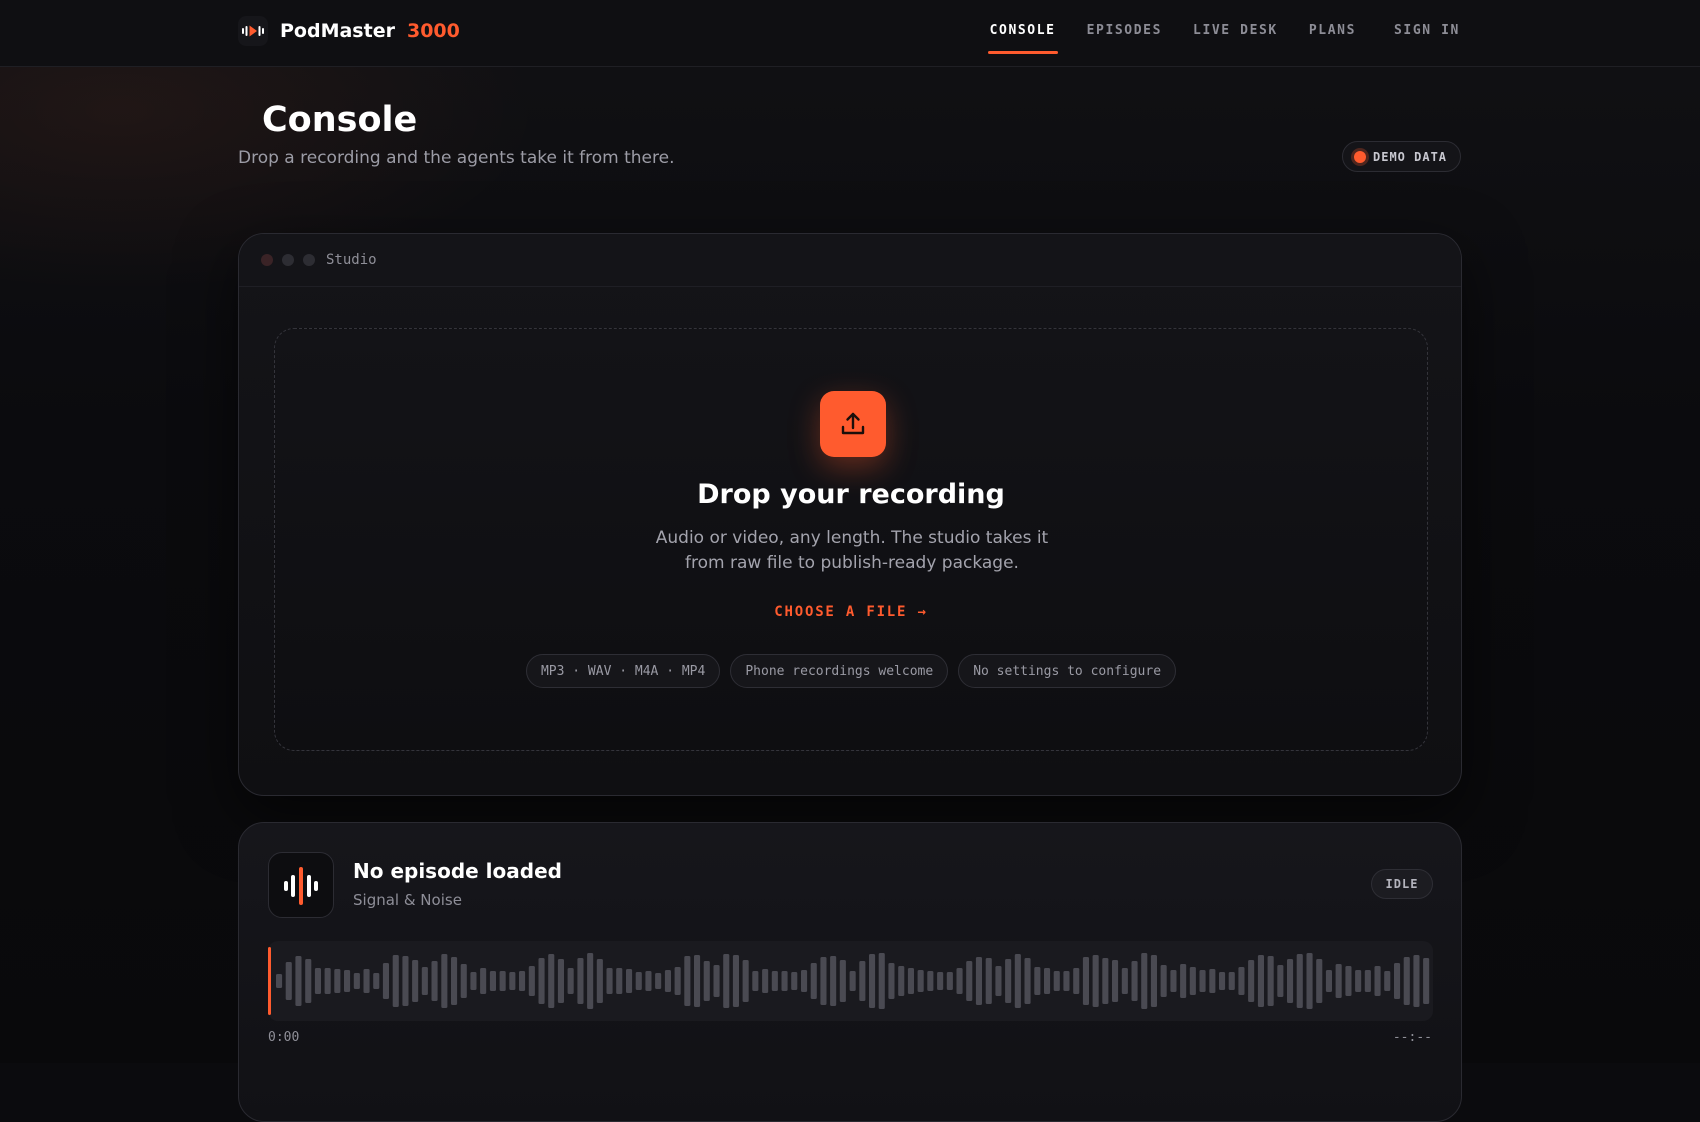 This screenshot has width=1700, height=1122. What do you see at coordinates (1332, 30) in the screenshot?
I see `nav-plans: PLANS` at bounding box center [1332, 30].